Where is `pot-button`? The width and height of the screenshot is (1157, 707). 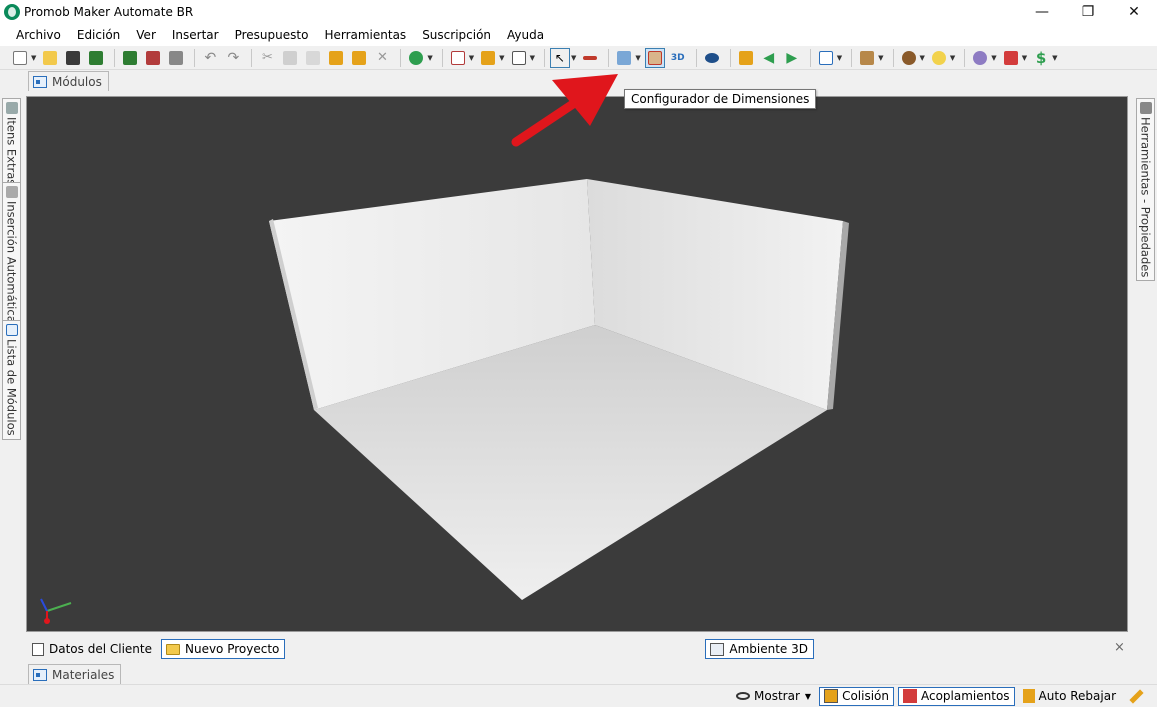
pot-button is located at coordinates (909, 58).